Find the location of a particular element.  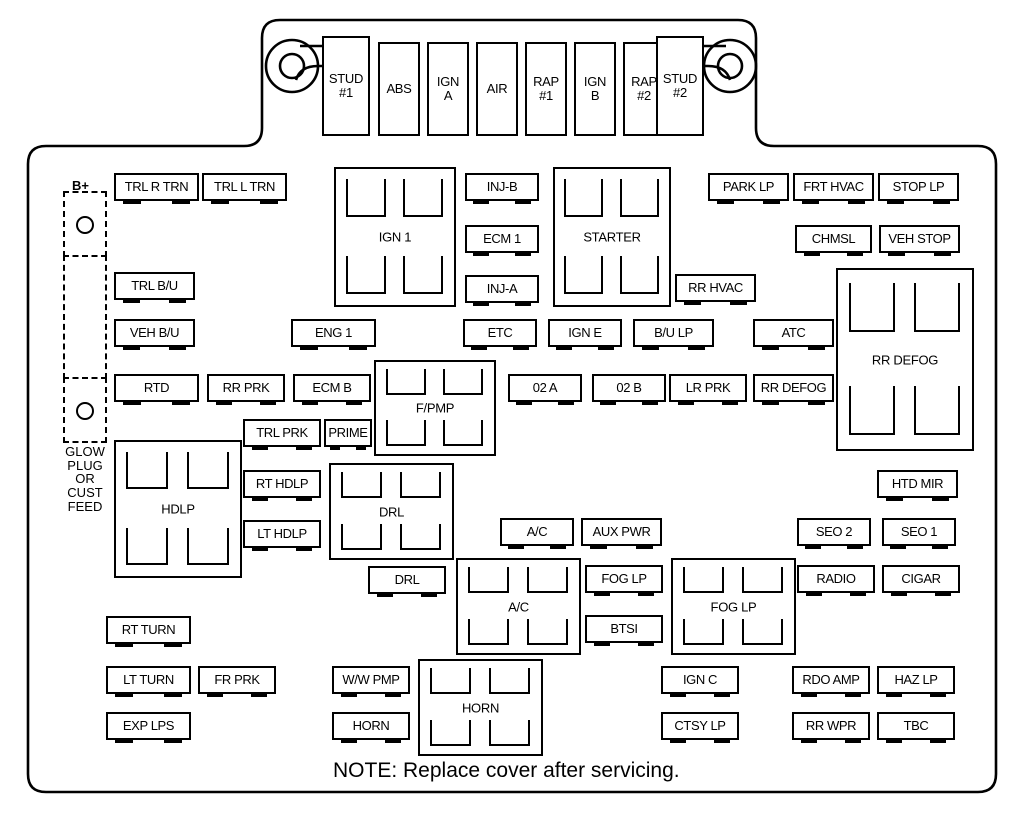

fuse-inj-b: INJ-B is located at coordinates (502, 188).